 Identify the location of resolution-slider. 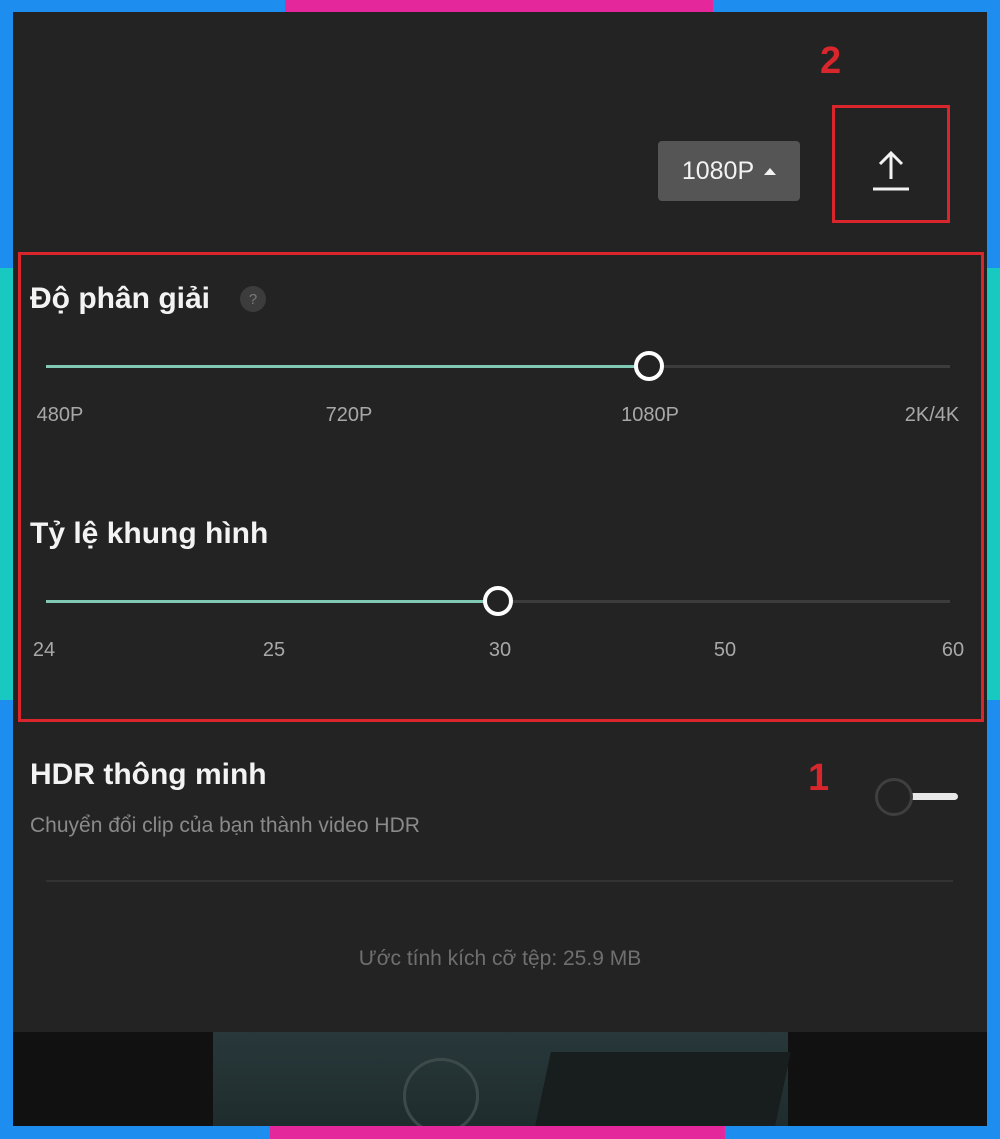
(498, 366).